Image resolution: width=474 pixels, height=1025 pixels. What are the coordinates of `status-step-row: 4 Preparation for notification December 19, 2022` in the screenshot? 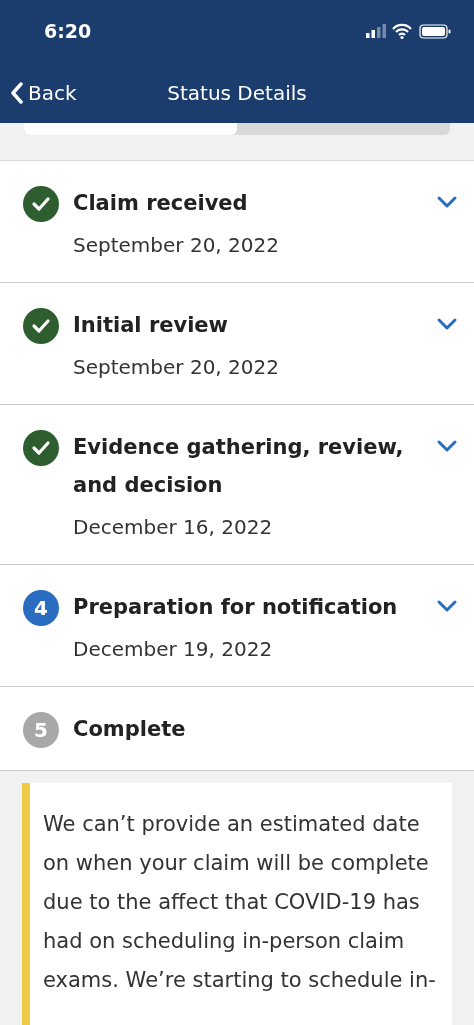 It's located at (237, 626).